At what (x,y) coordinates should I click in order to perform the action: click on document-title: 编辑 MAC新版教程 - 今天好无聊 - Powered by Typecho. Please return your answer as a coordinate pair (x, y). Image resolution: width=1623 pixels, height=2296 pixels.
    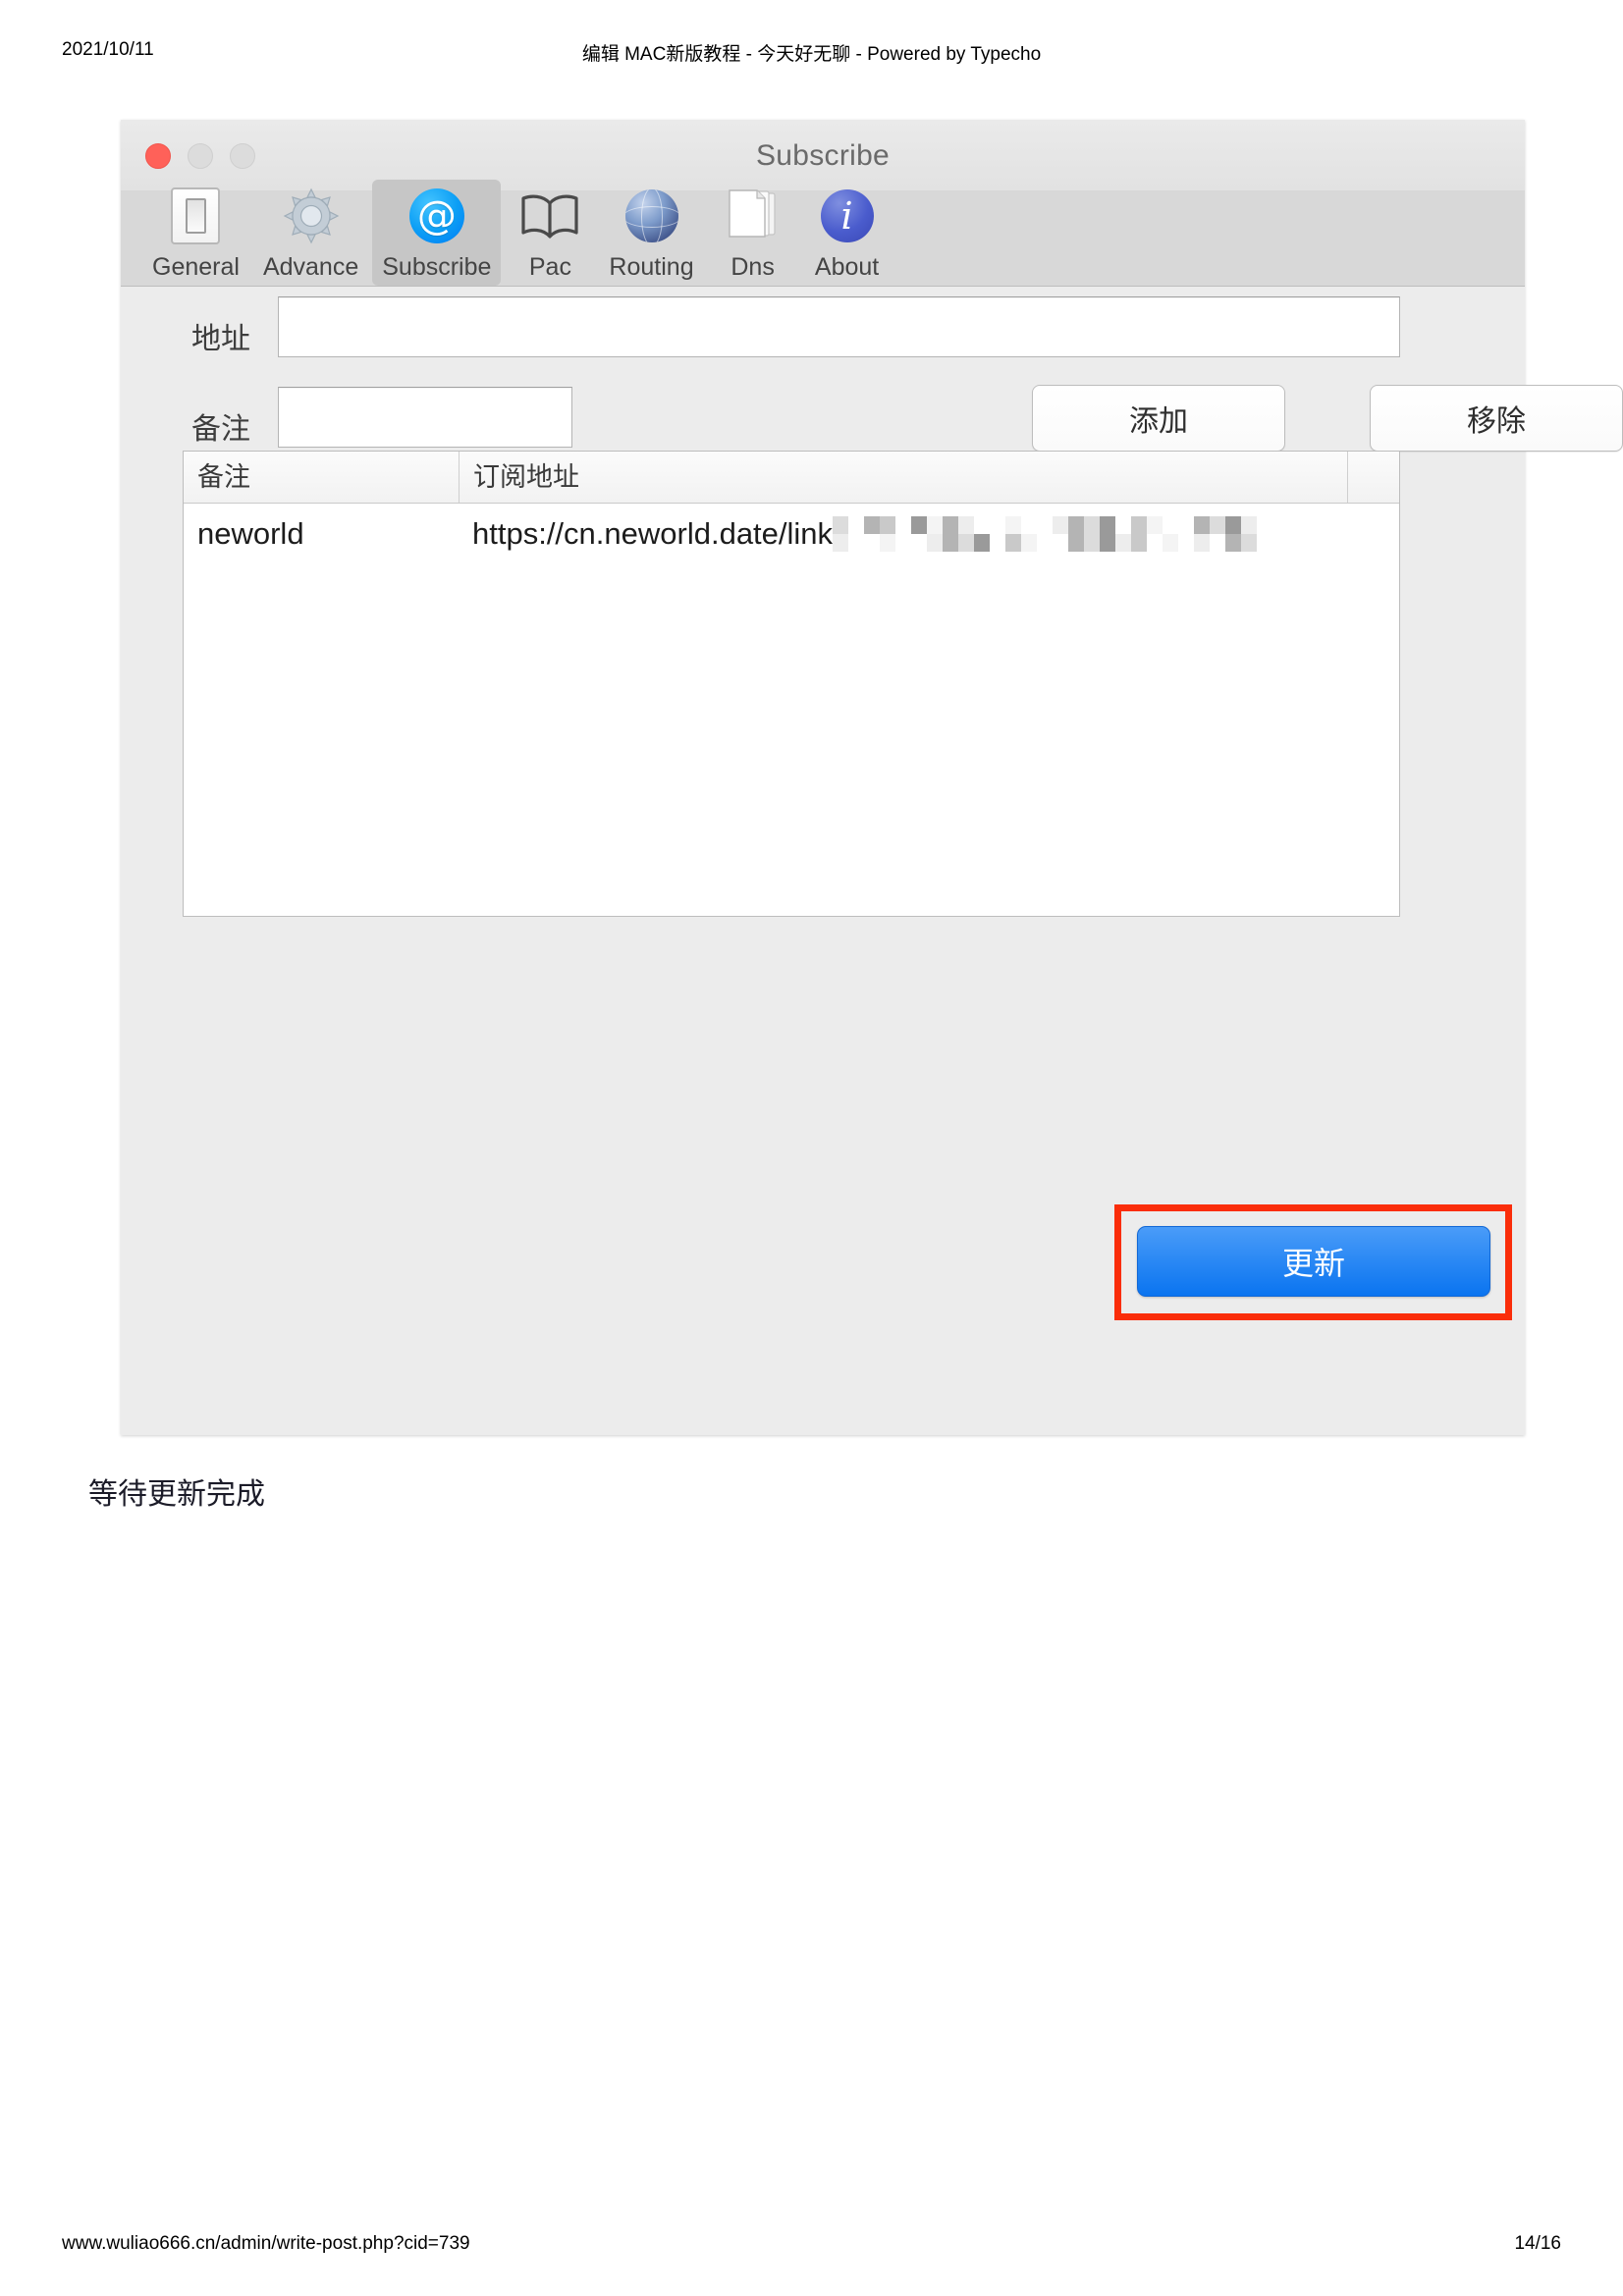
    Looking at the image, I should click on (811, 54).